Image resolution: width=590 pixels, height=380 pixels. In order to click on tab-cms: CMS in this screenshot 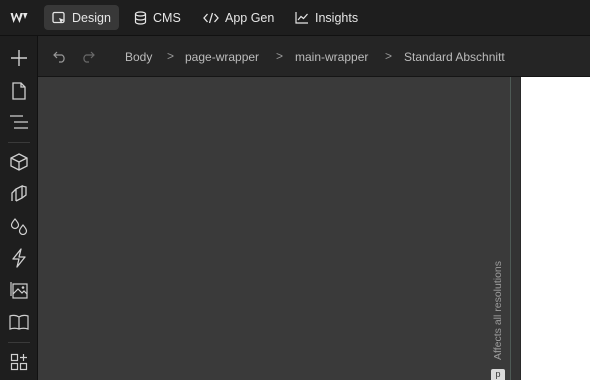, I will do `click(157, 17)`.